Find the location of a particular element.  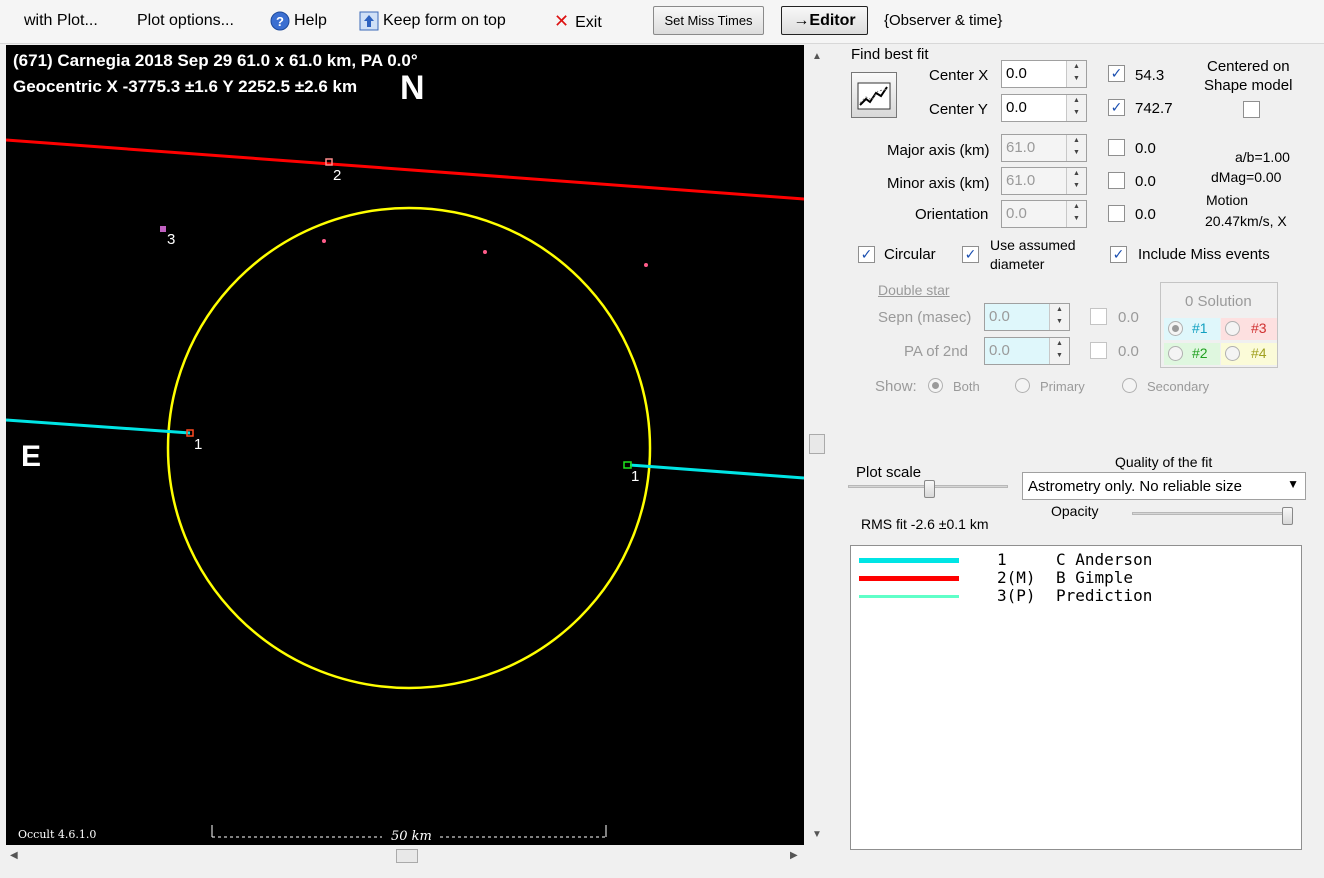

sepn-checkbox is located at coordinates (1098, 316).